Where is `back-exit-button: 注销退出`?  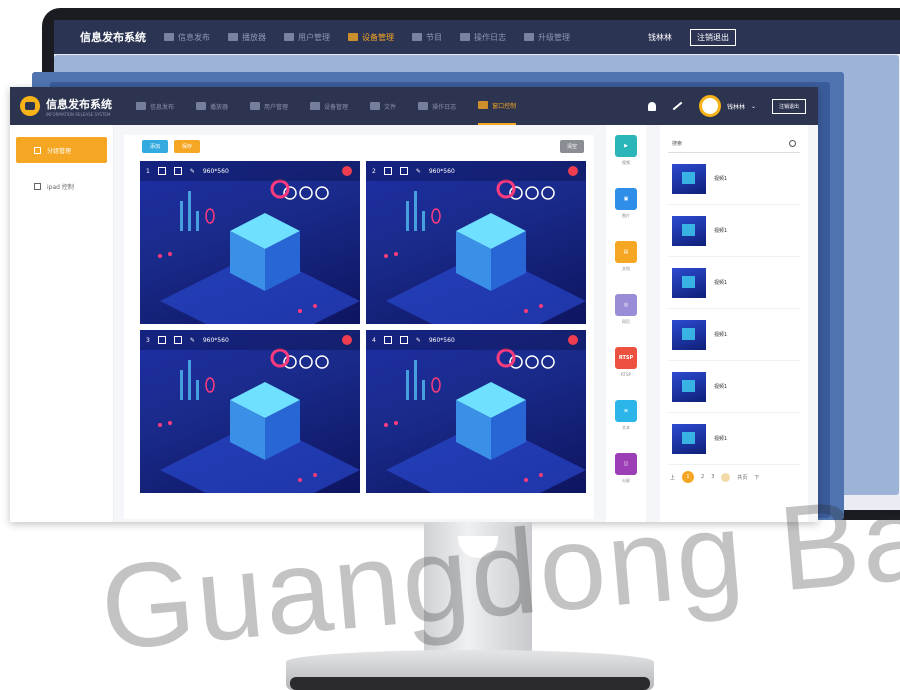
back-exit-button: 注销退出 is located at coordinates (713, 37).